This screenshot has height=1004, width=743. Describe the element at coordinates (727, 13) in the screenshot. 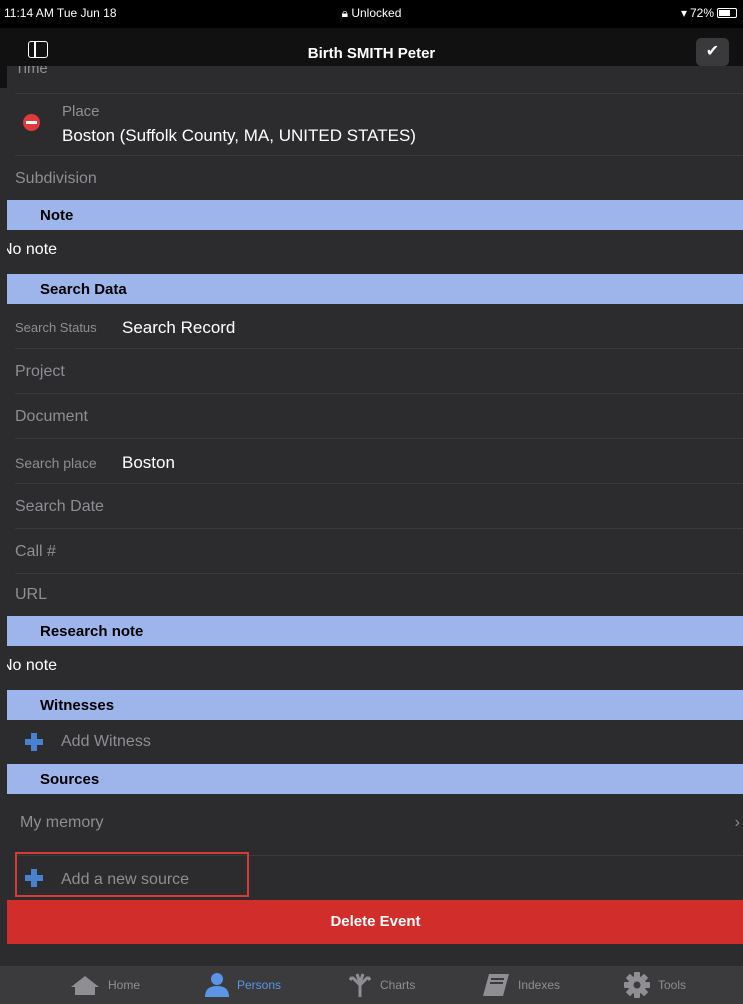

I see `battery-icon` at that location.